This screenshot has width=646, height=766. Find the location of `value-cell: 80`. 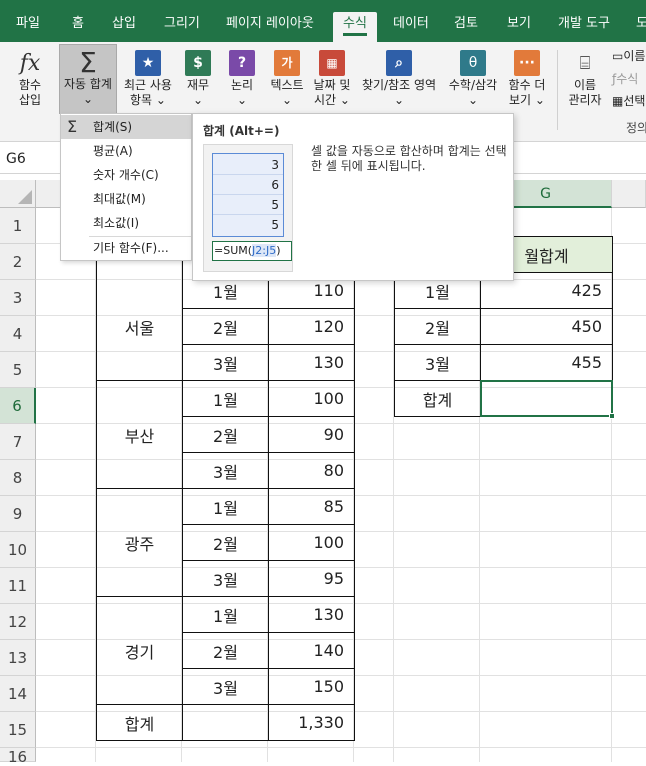

value-cell: 80 is located at coordinates (311, 470).